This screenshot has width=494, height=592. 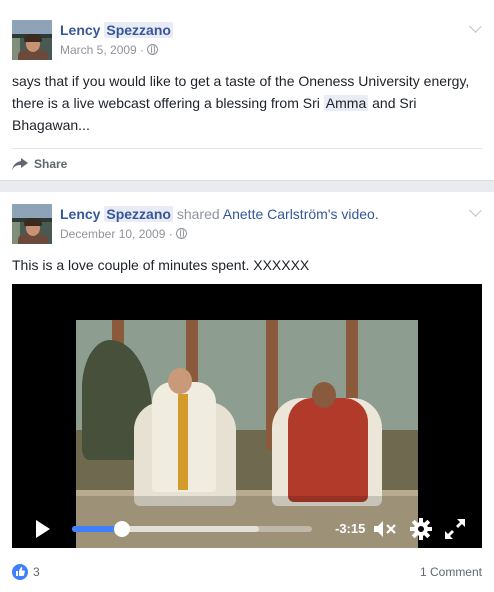 I want to click on post-timestamp: March 5, 2009 ·, so click(x=109, y=50).